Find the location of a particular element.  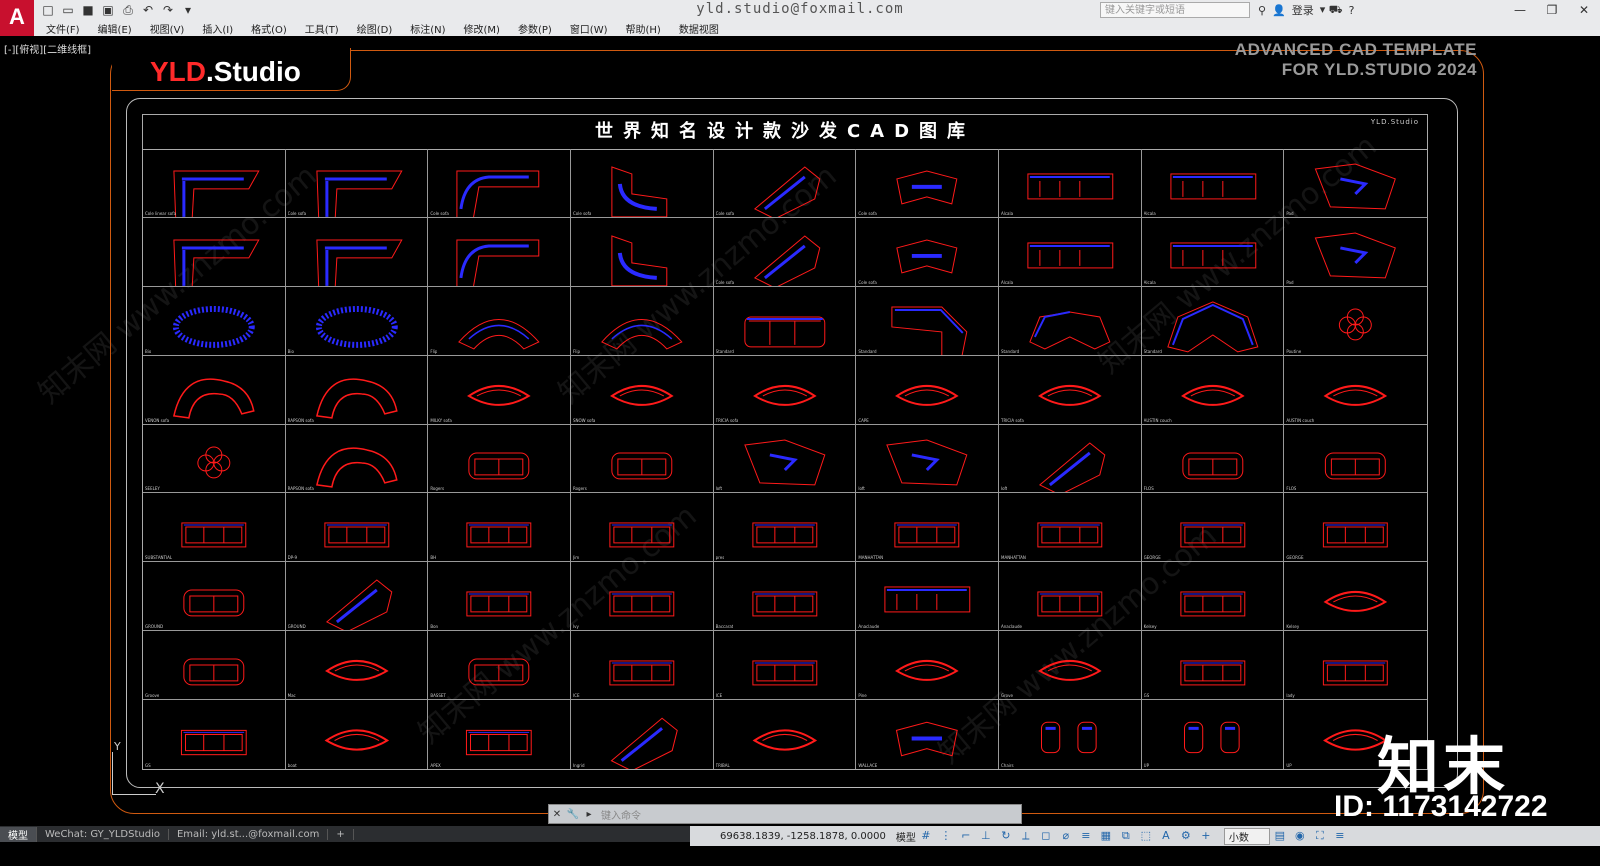

sofa-thumbnail: Baccarat is located at coordinates (785, 597).